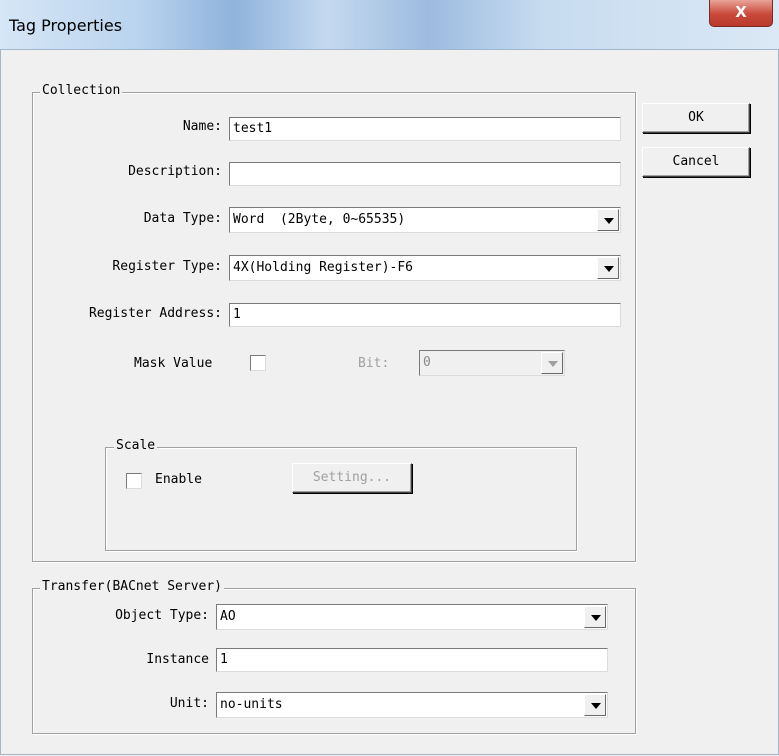 This screenshot has width=779, height=756. What do you see at coordinates (323, 267) in the screenshot?
I see `register-type-value: 4X(Holding Register)-F6` at bounding box center [323, 267].